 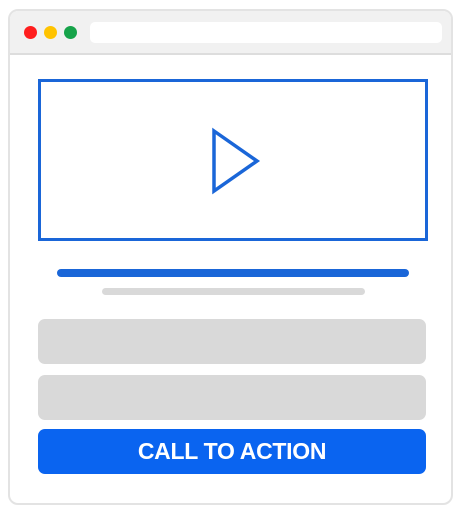 I want to click on maximize-window-button, so click(x=70, y=32).